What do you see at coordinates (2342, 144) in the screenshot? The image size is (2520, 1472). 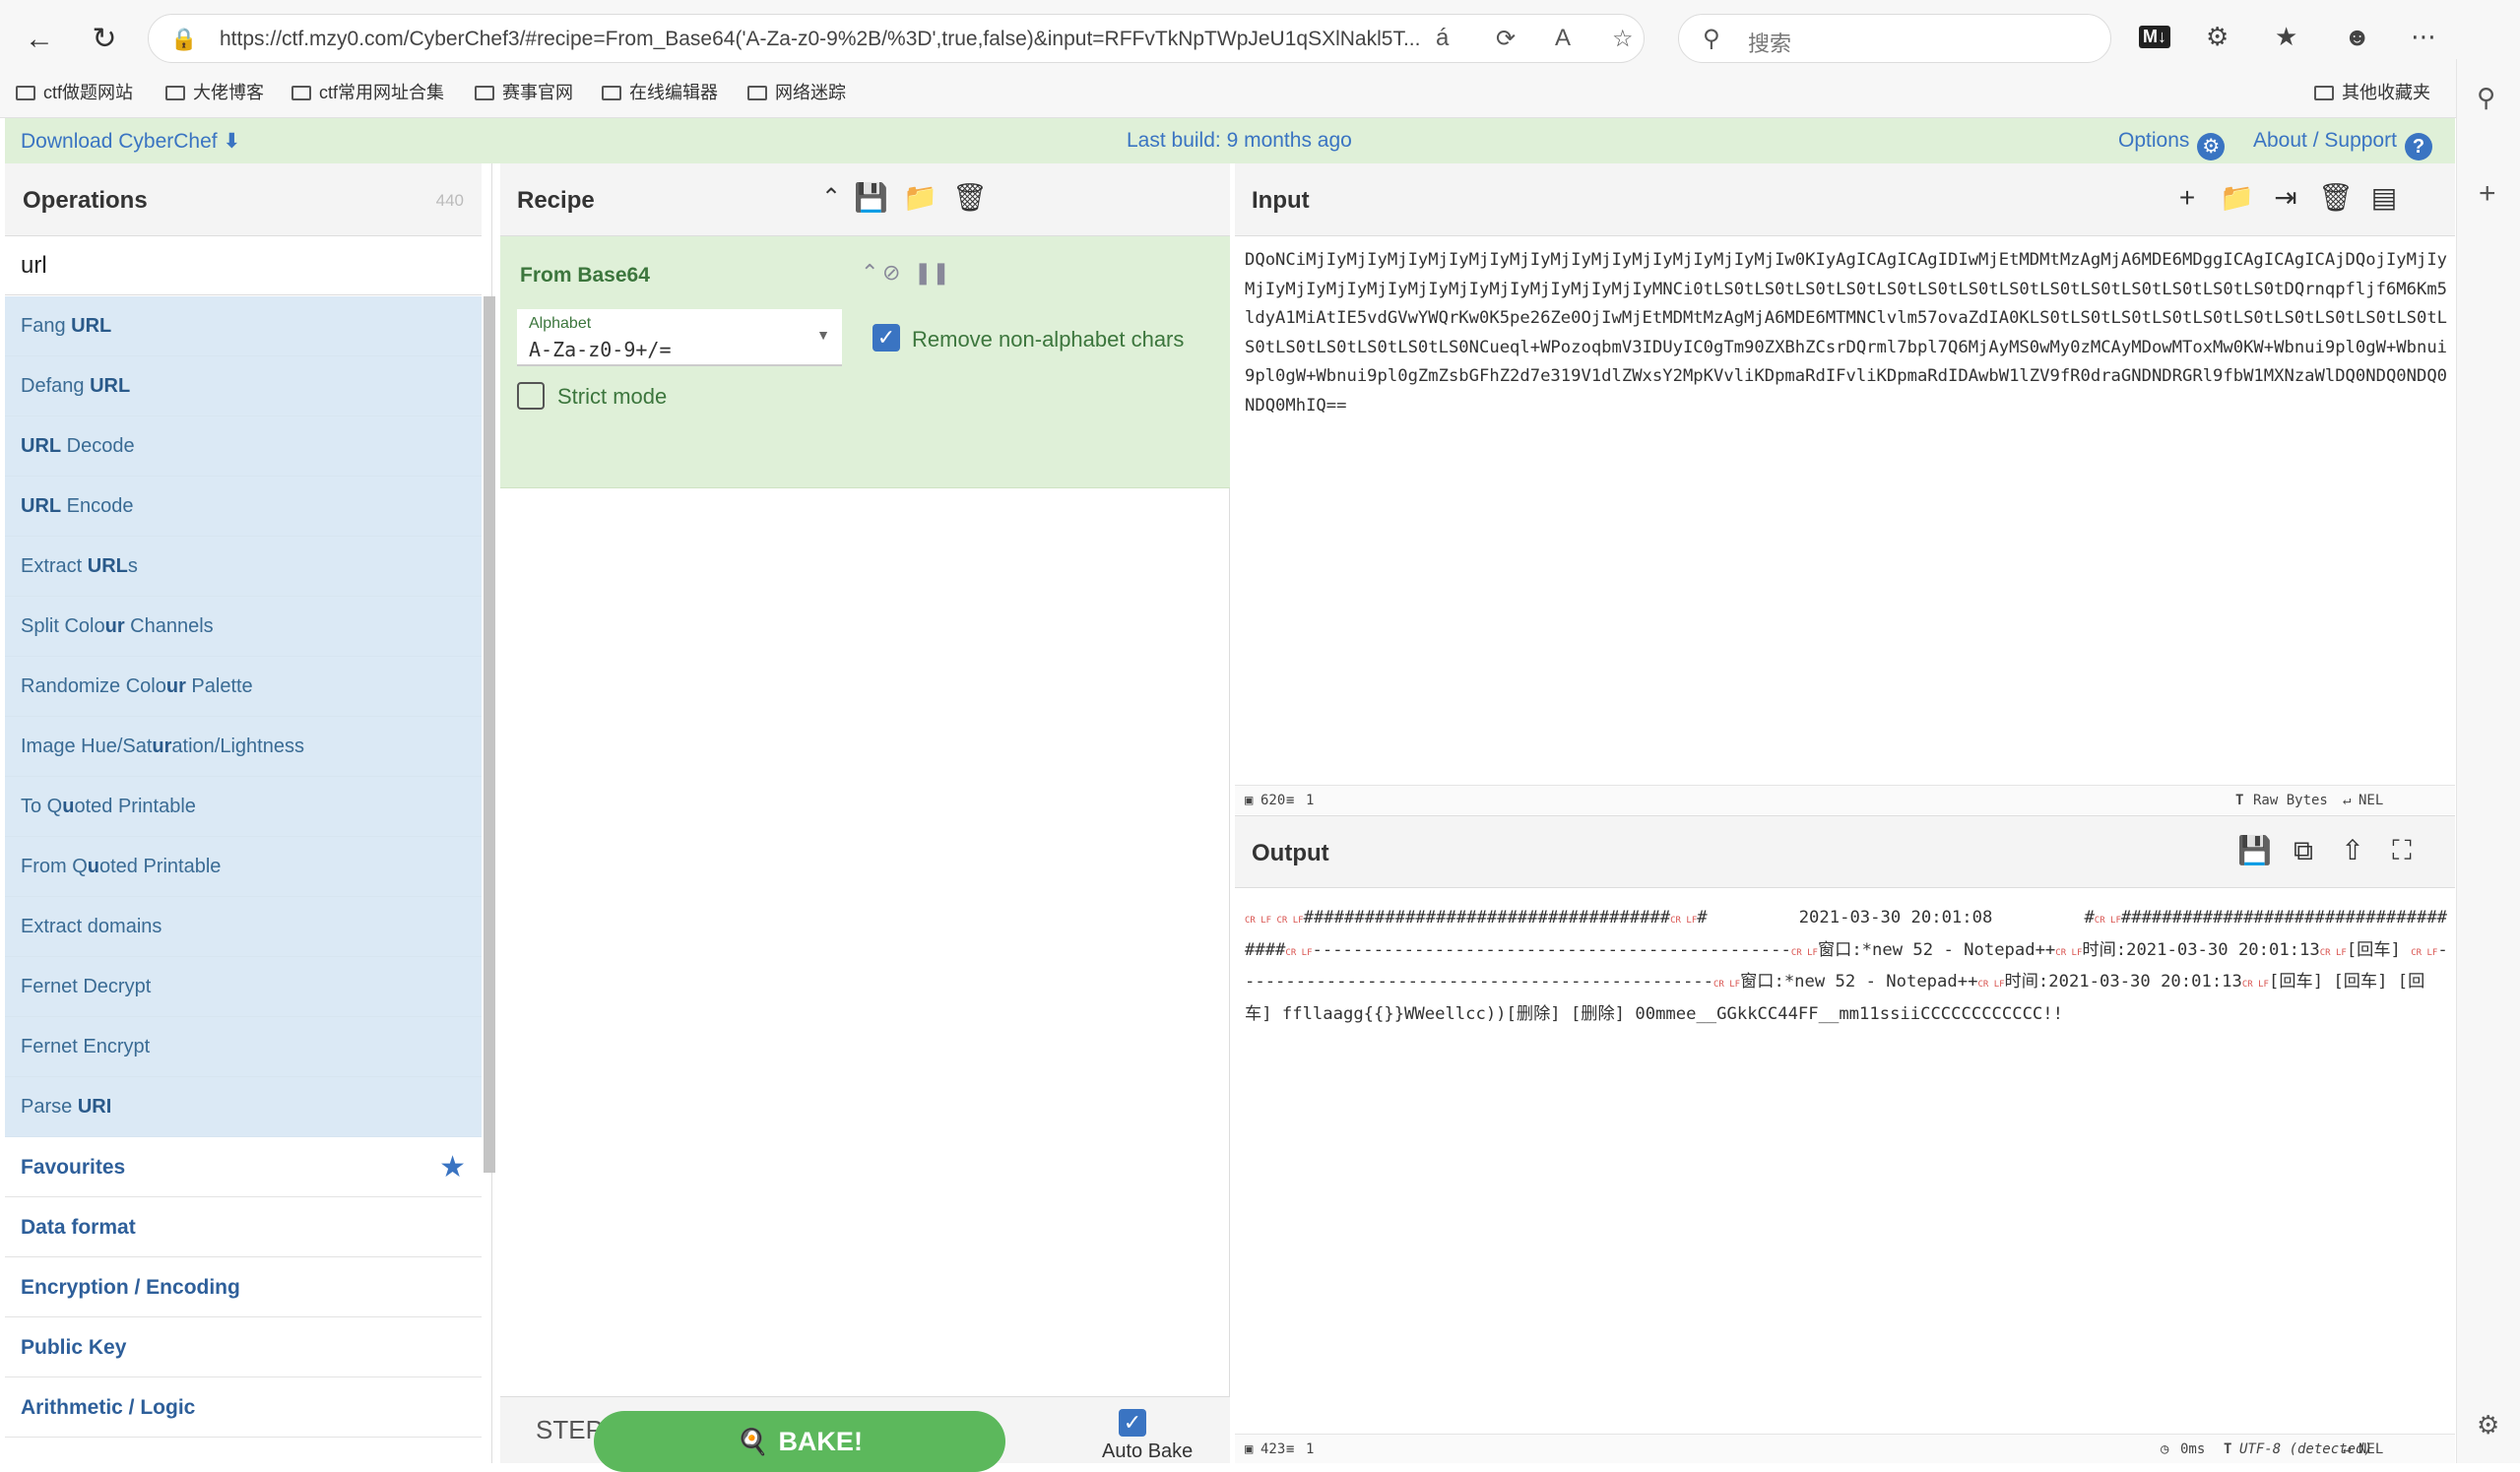 I see `about-link: About / Support?` at bounding box center [2342, 144].